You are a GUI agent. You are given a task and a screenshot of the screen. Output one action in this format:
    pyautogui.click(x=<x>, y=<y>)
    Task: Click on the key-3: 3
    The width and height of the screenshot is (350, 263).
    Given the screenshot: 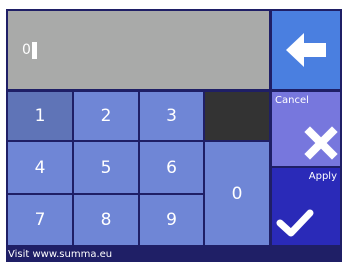 What is the action you would take?
    pyautogui.click(x=171, y=116)
    